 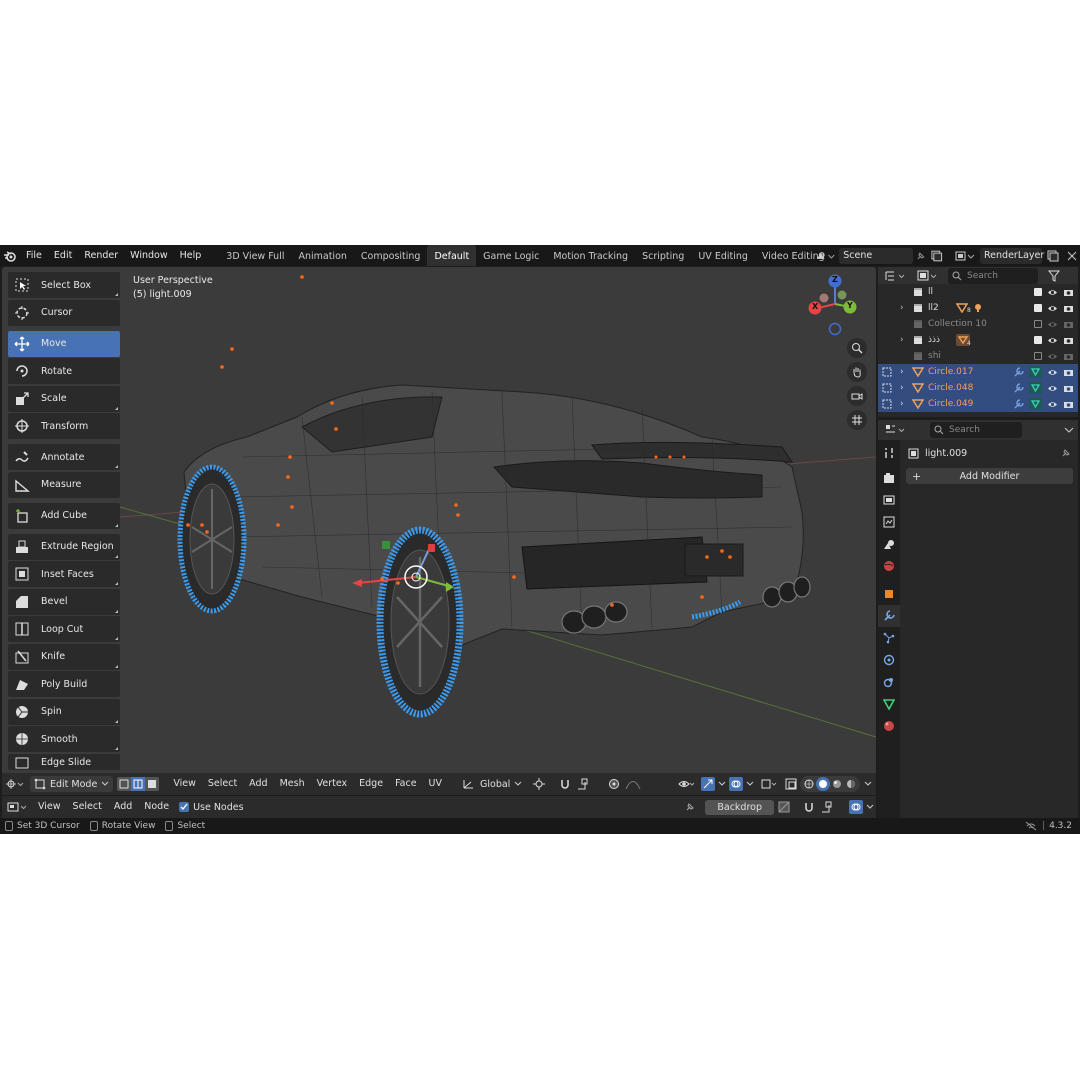 What do you see at coordinates (687, 784) in the screenshot?
I see `visibility-icon` at bounding box center [687, 784].